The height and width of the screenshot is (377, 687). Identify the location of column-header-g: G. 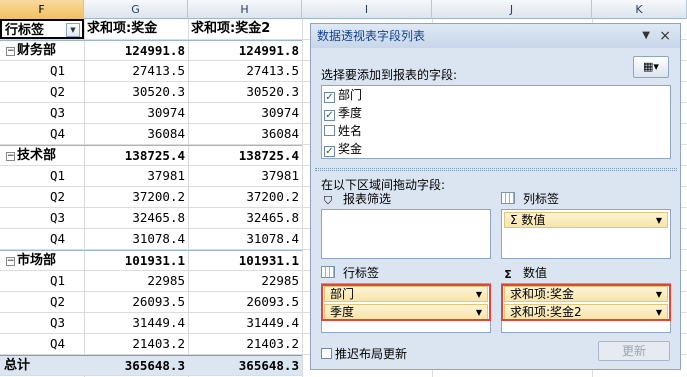
(136, 9).